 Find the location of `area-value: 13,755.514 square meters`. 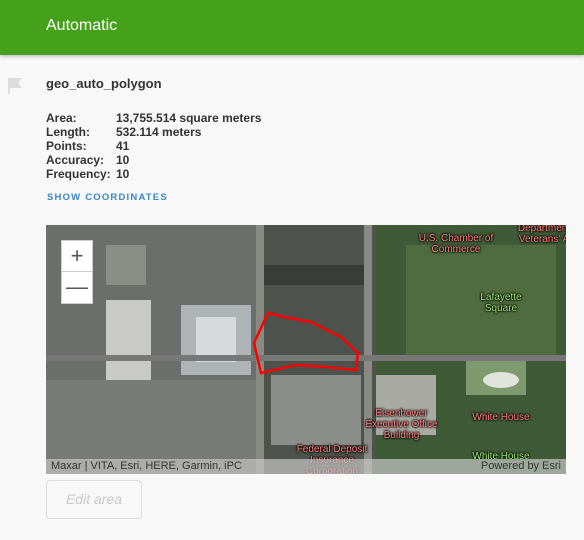

area-value: 13,755.514 square meters is located at coordinates (189, 118).